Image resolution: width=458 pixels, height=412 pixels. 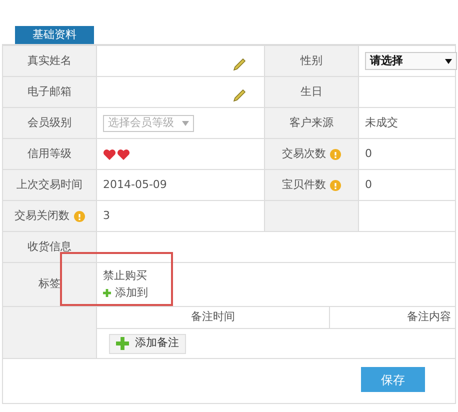 What do you see at coordinates (411, 61) in the screenshot?
I see `select-field: 请选择` at bounding box center [411, 61].